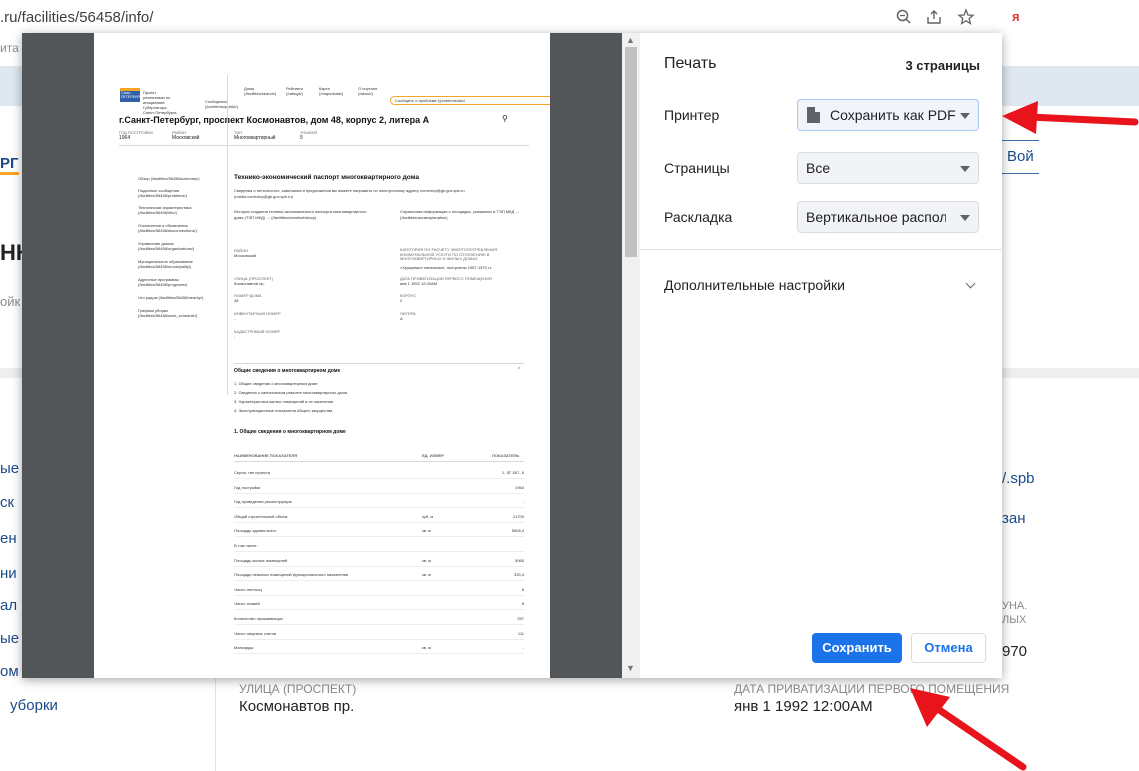 This screenshot has height=771, width=1139. I want to click on zoom-icon, so click(905, 18).